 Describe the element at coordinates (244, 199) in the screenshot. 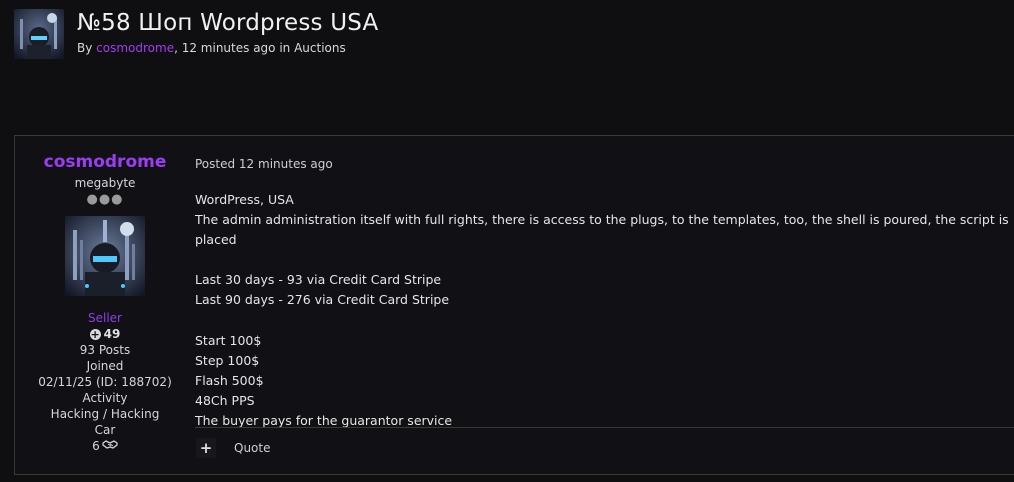

I see `post-line: WordPress, USA` at that location.